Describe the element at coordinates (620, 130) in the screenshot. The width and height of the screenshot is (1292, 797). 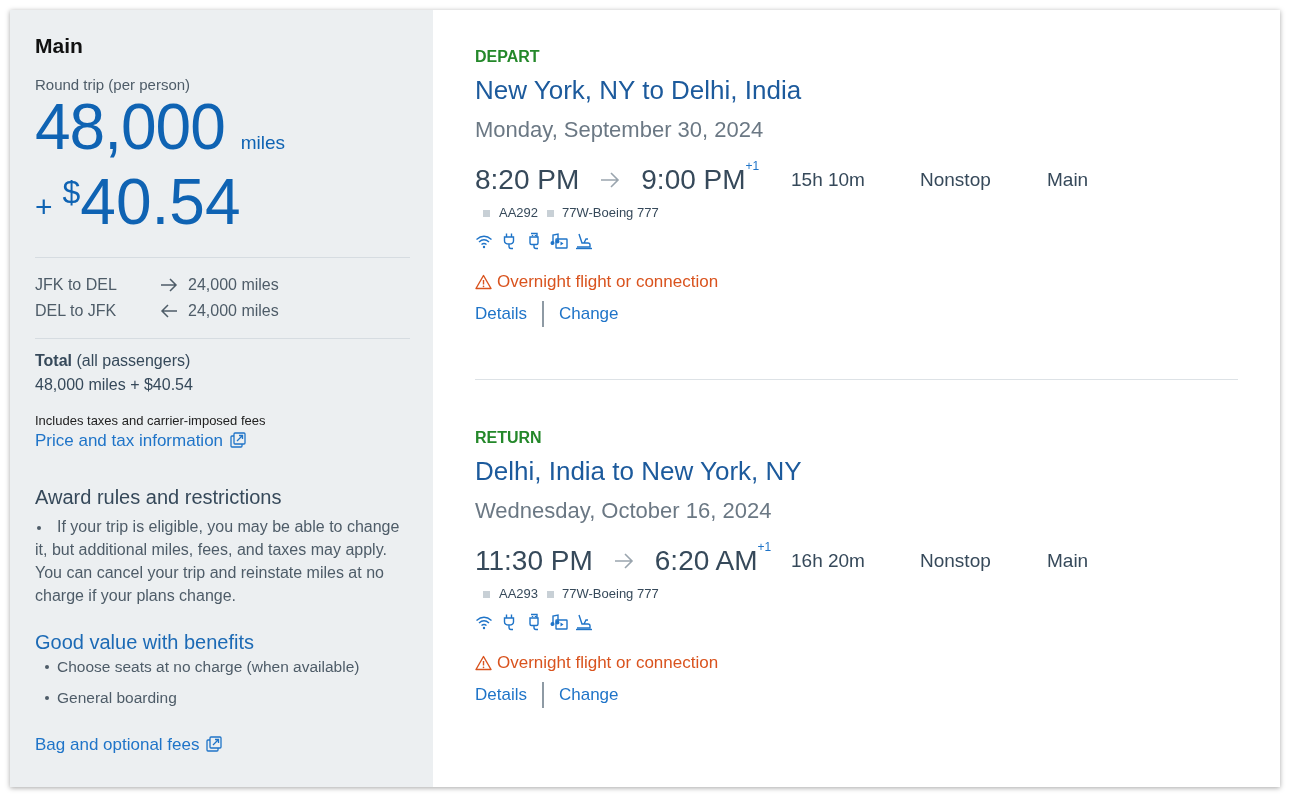
I see `flight-date: Monday, September 30, 2024` at that location.